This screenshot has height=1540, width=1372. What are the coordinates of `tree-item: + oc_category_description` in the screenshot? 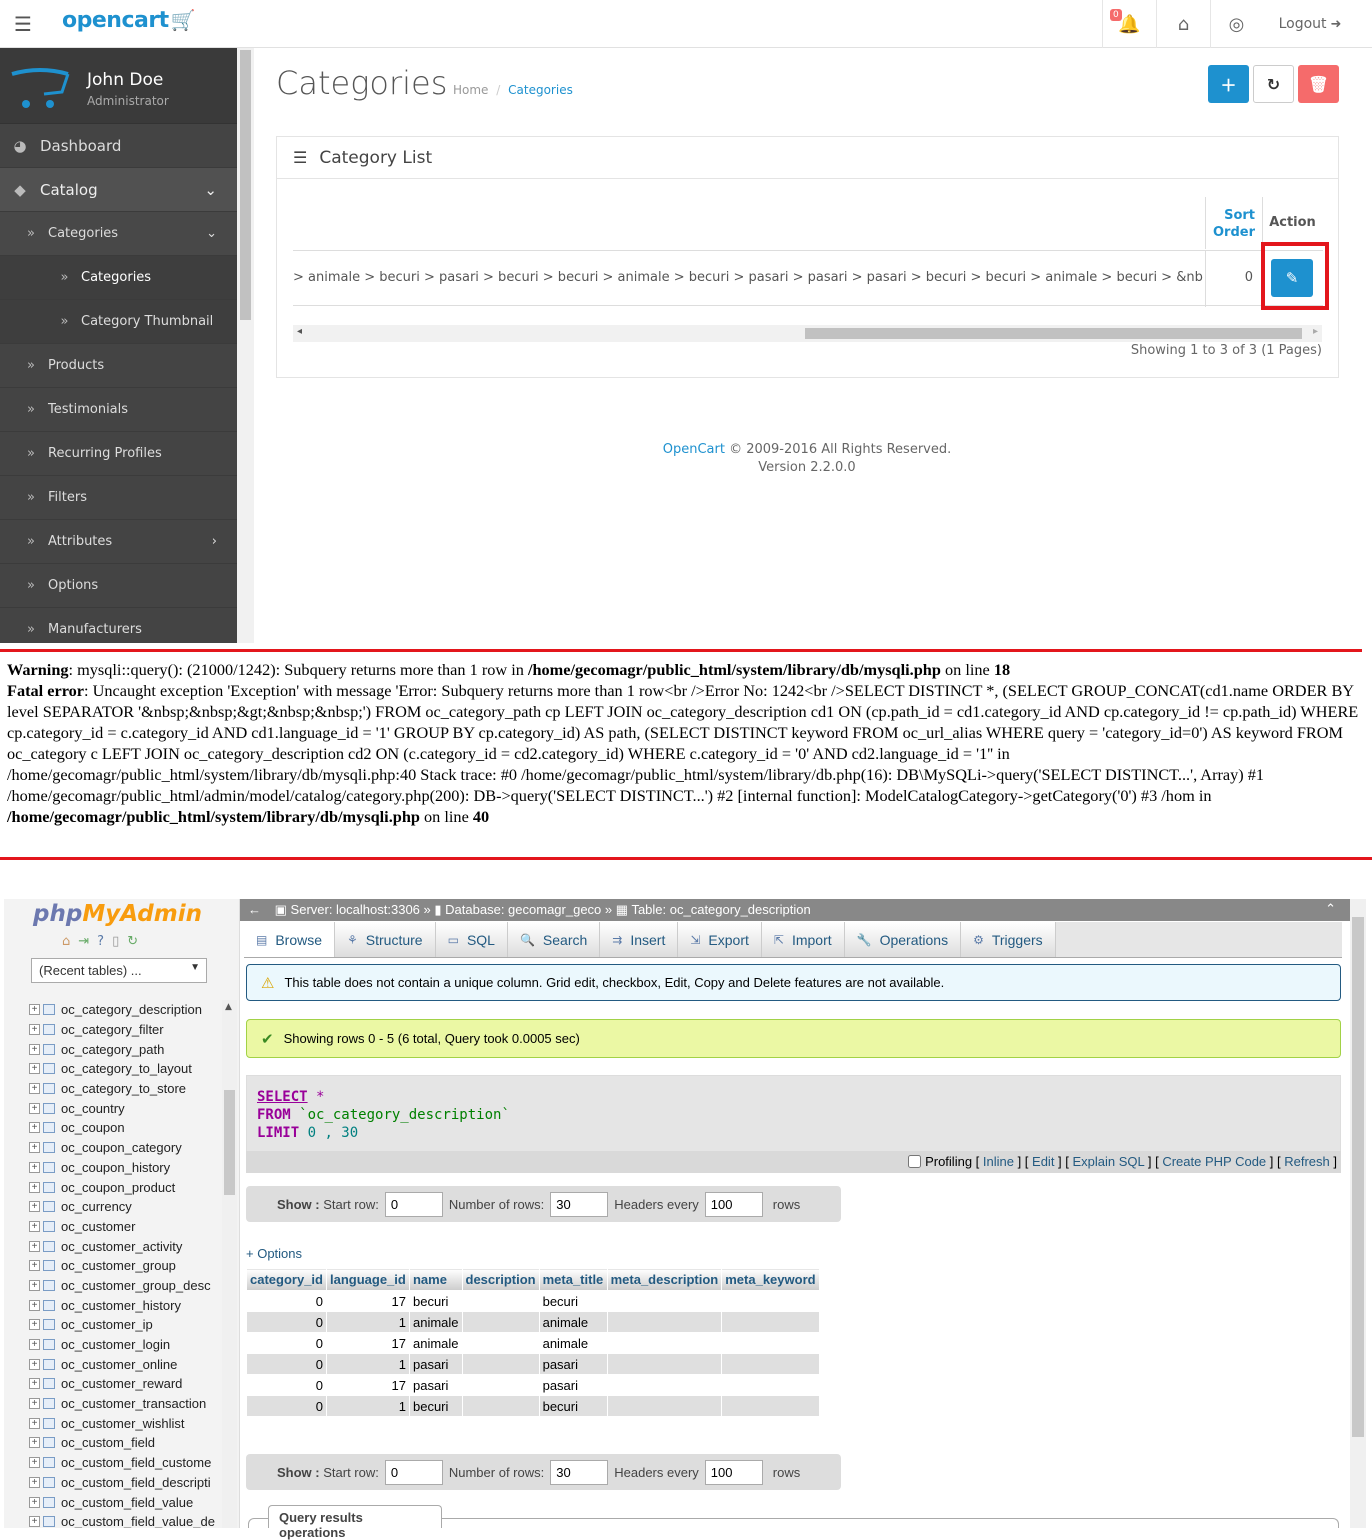 It's located at (125, 1010).